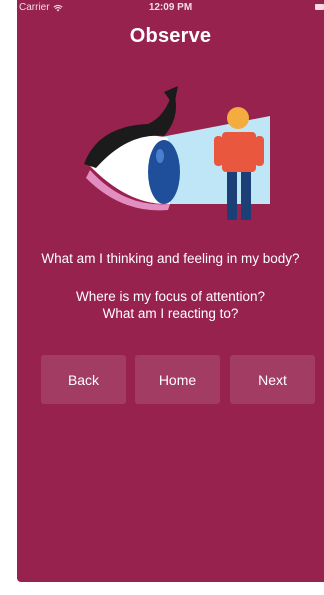  I want to click on person-shirt, so click(239, 152).